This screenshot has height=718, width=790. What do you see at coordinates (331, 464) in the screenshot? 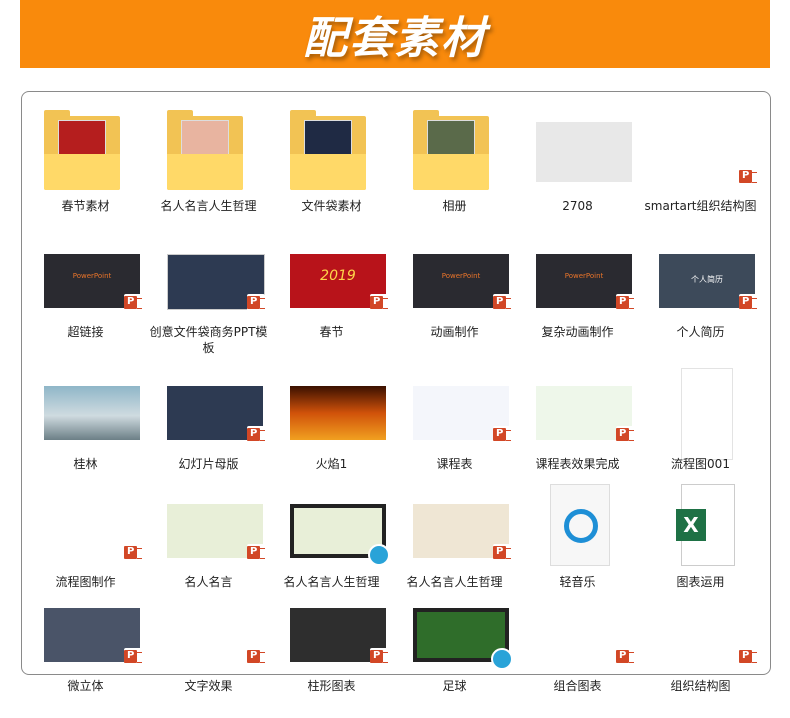
I see `file-label: 火焰1` at bounding box center [331, 464].